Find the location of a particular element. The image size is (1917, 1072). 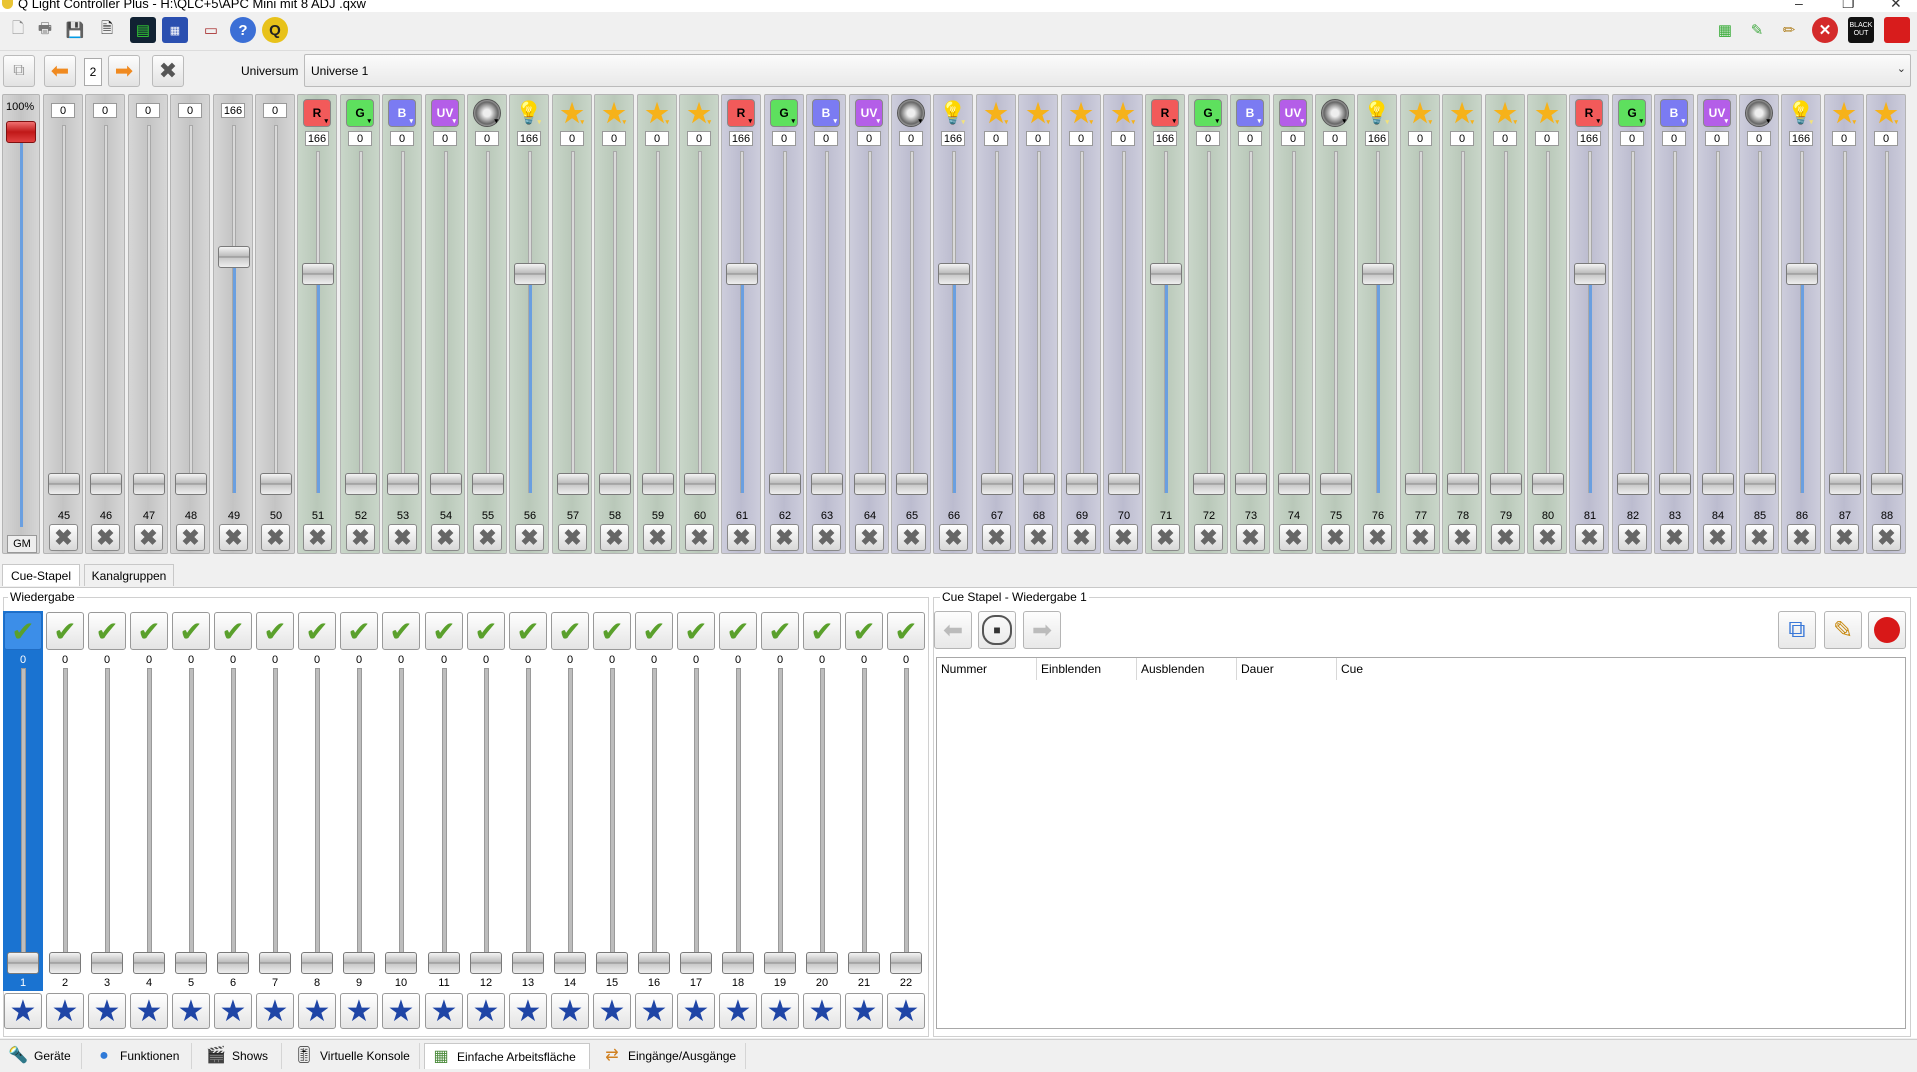

monitor-icon: ▤ is located at coordinates (143, 30).